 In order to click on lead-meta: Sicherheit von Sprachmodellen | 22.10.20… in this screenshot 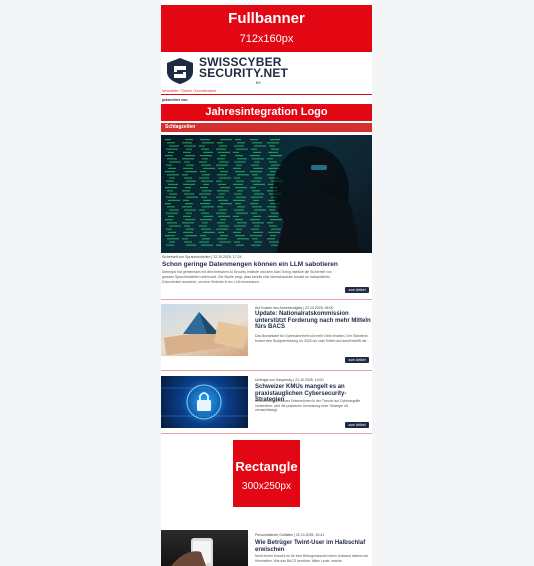, I will do `click(202, 257)`.